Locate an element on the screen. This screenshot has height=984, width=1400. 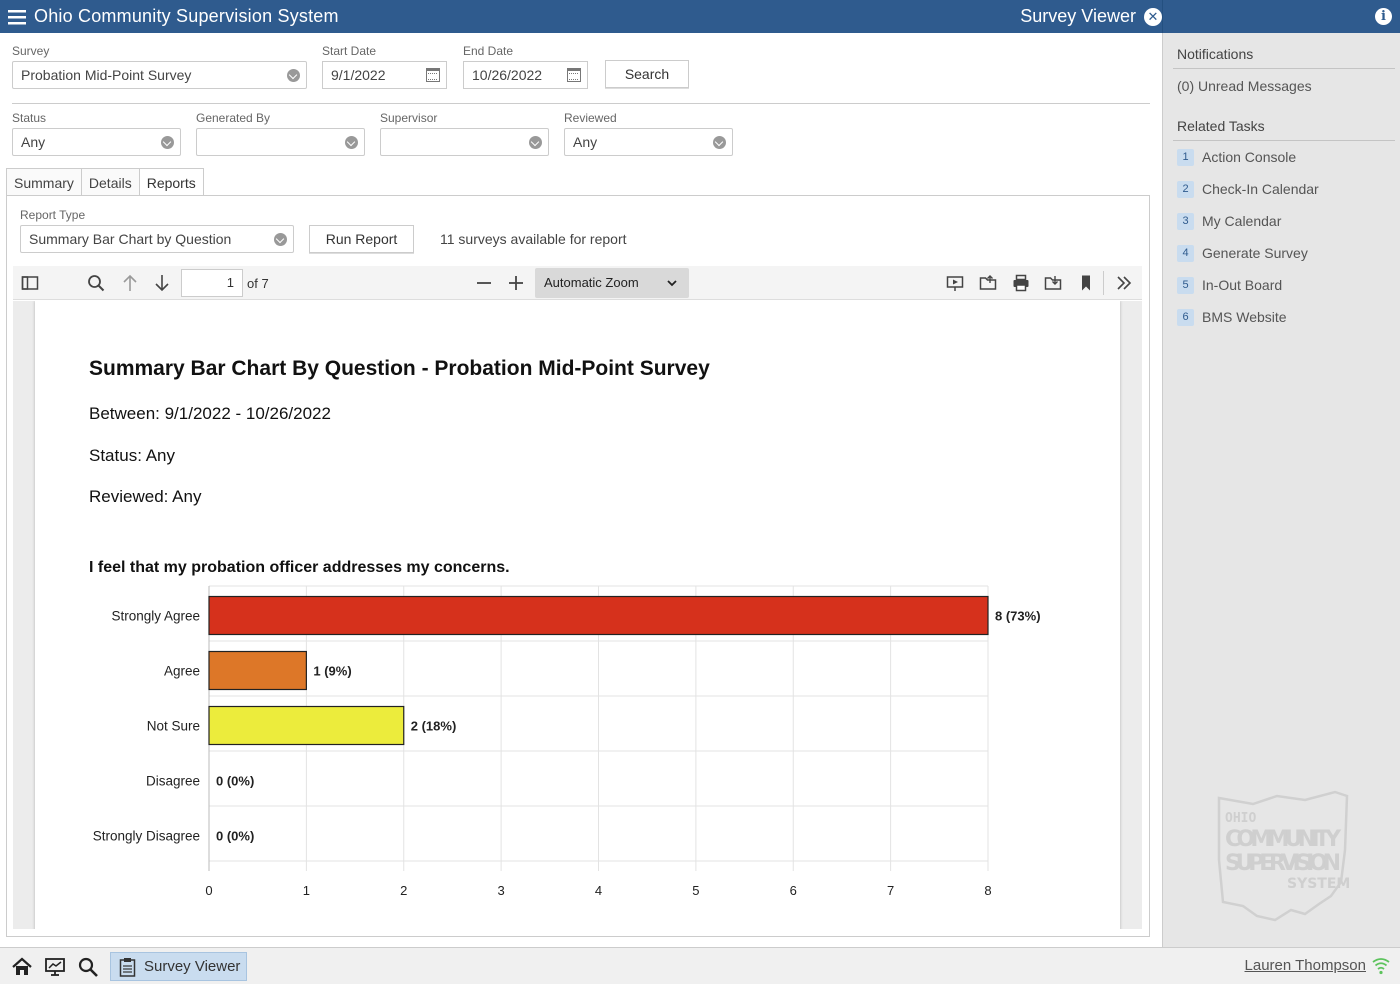
task-label: Check-In Calendar is located at coordinates (1260, 189).